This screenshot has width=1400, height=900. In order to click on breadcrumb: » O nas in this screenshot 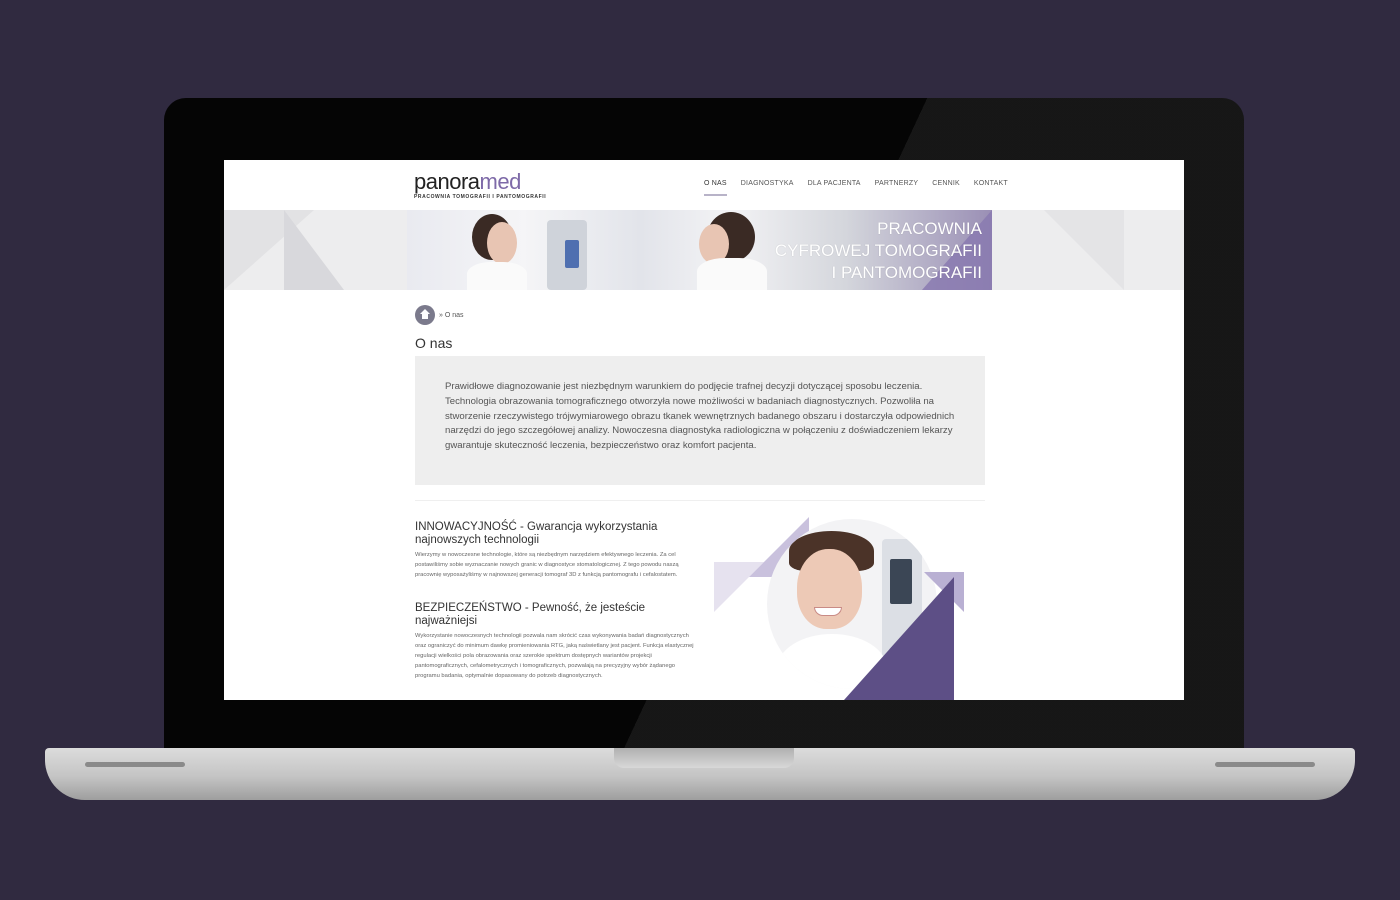, I will do `click(439, 315)`.